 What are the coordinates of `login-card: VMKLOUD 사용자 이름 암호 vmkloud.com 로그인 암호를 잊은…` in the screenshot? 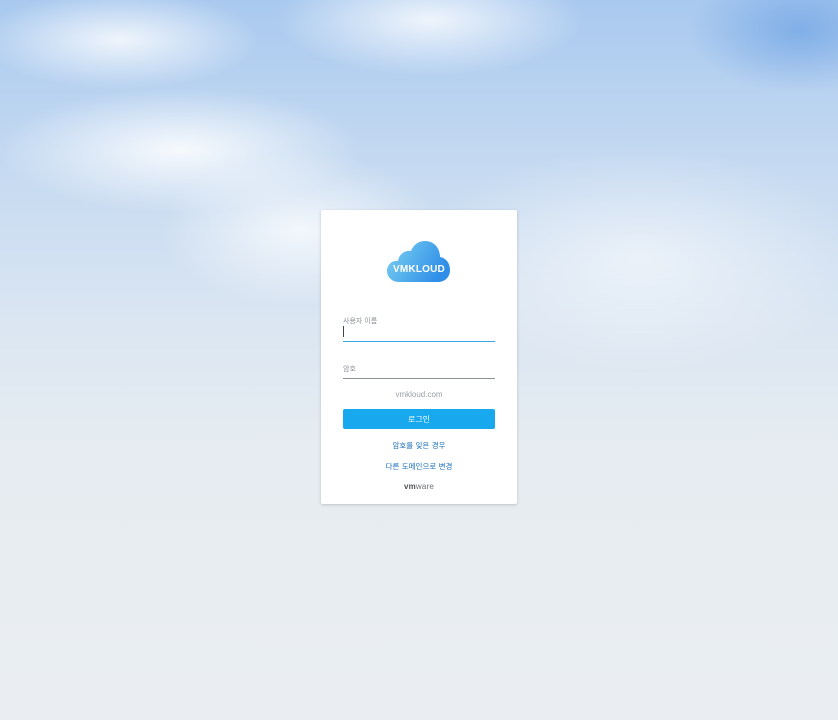 It's located at (419, 357).